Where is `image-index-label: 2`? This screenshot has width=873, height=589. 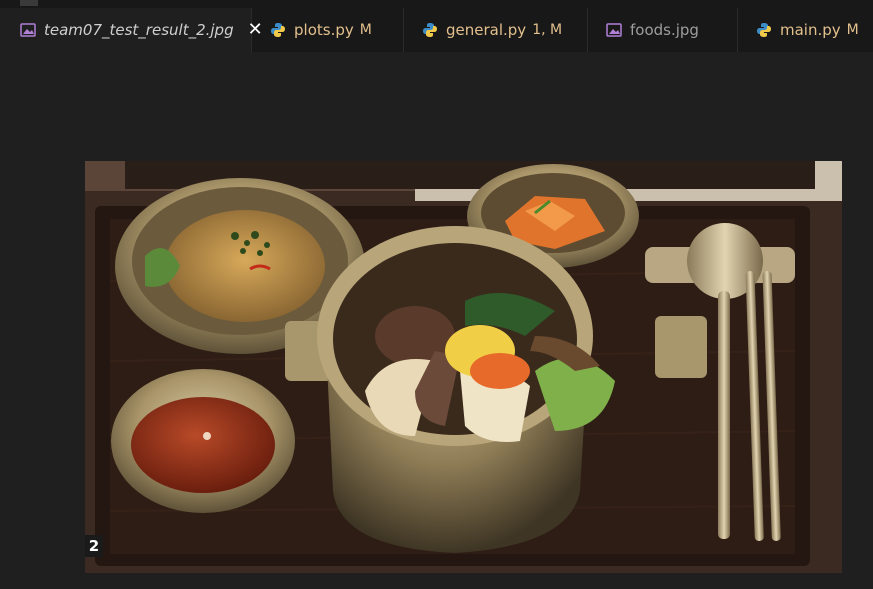 image-index-label: 2 is located at coordinates (94, 546).